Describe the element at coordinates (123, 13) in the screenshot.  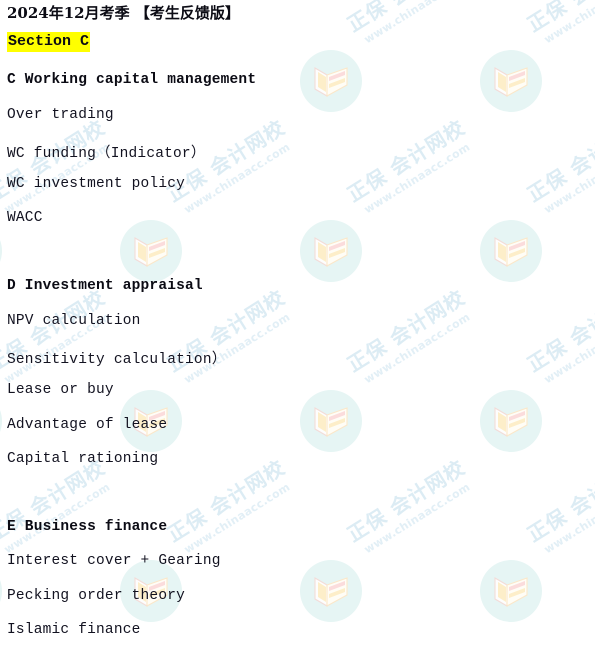
I see `page-title: 2024年12月考季 【考生反馈版】` at that location.